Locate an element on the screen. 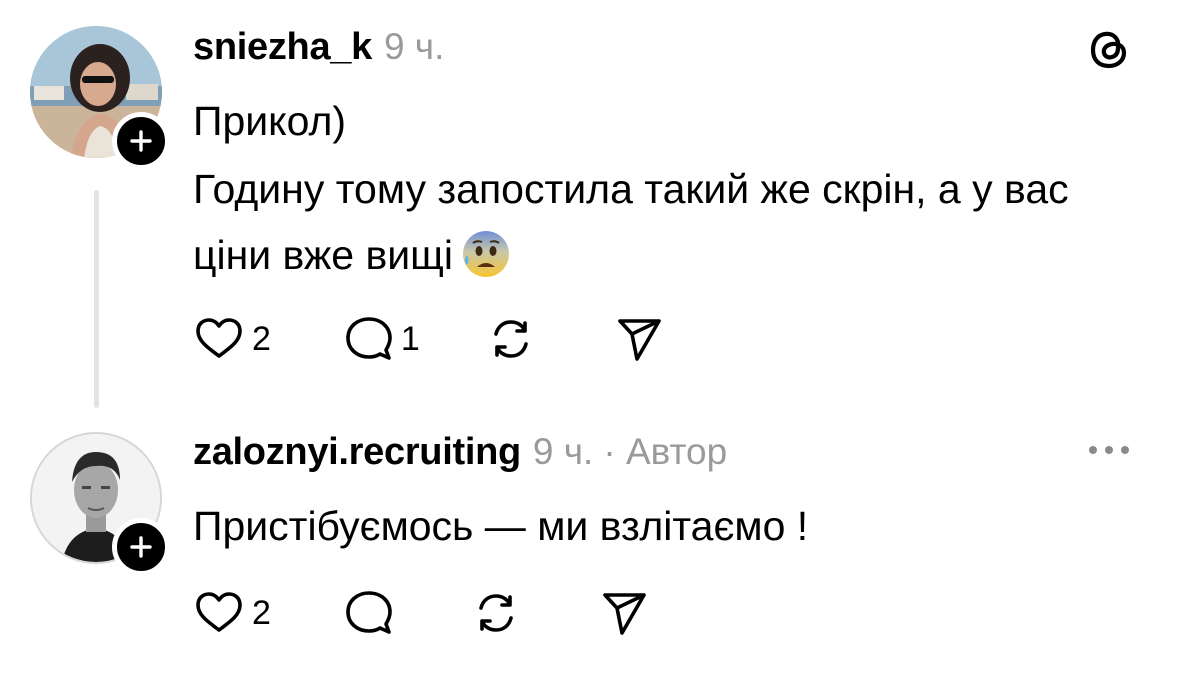 This screenshot has width=1179, height=676. reply-count: 1 is located at coordinates (410, 338).